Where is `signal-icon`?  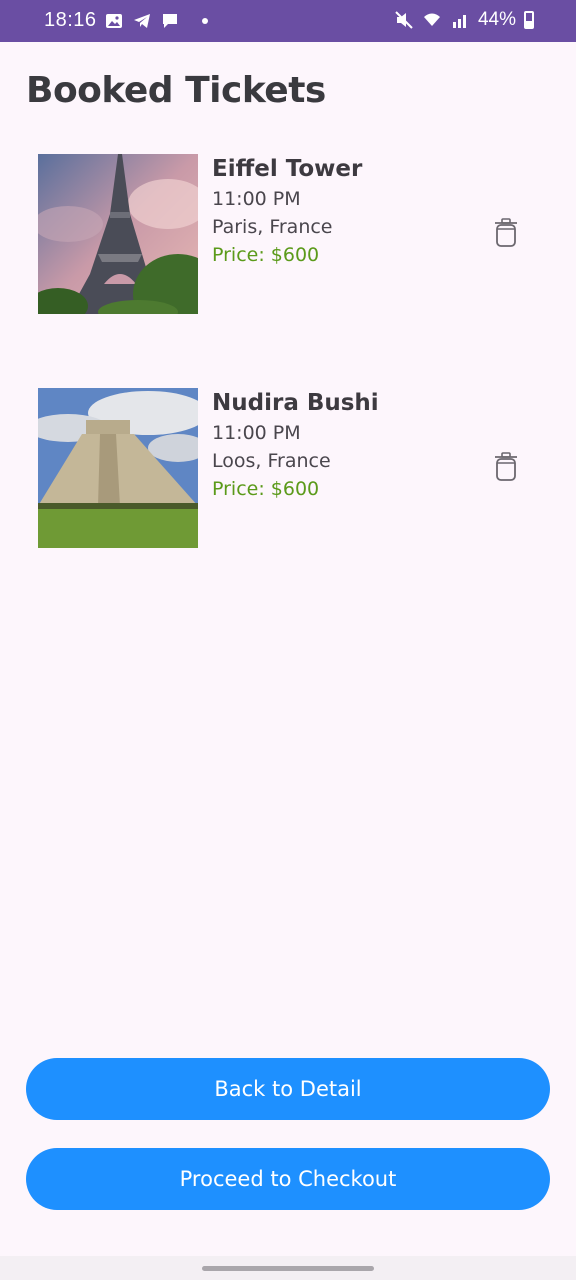
signal-icon is located at coordinates (459, 21).